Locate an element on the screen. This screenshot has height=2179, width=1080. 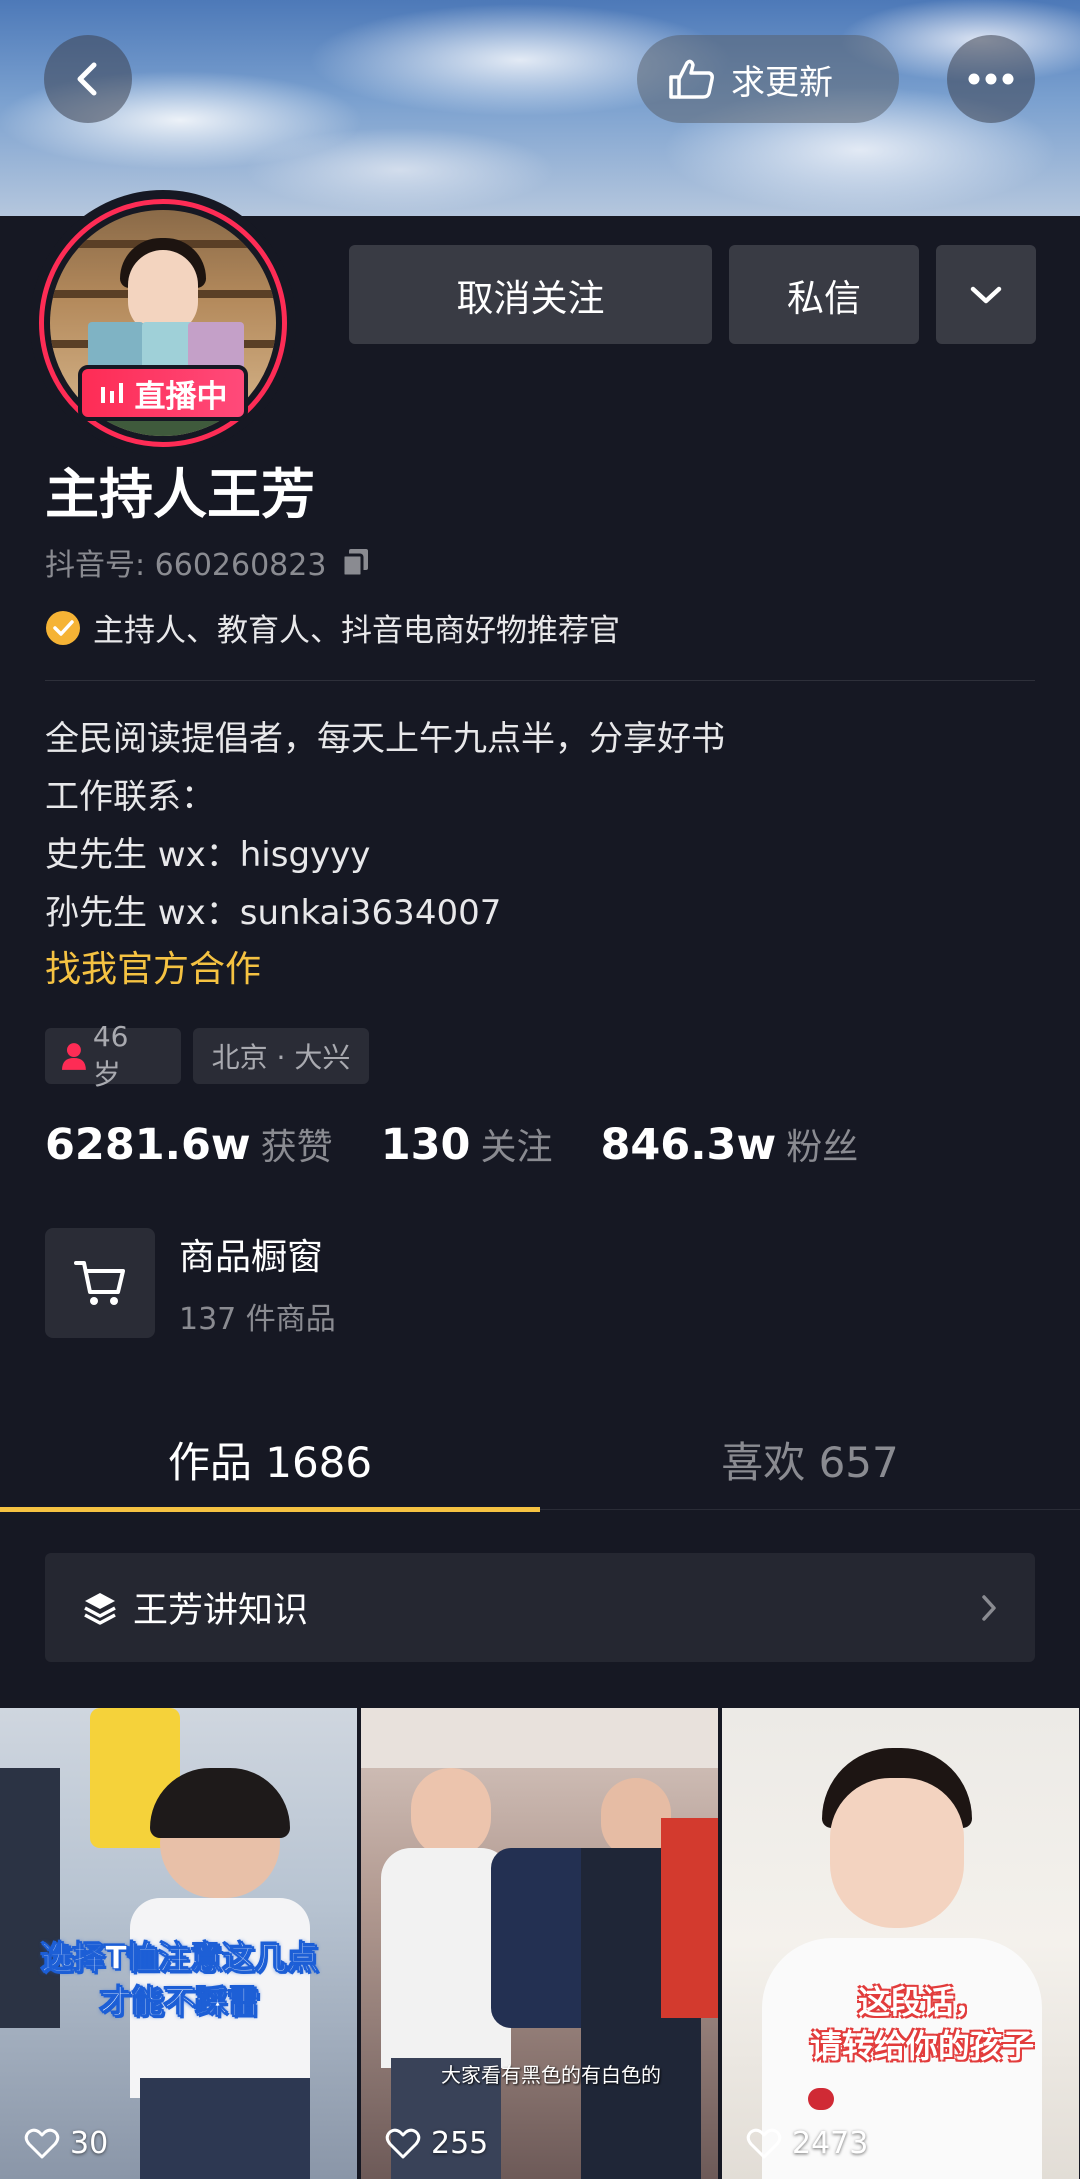
stat-followers: 846.3w 粉丝 is located at coordinates (729, 1144).